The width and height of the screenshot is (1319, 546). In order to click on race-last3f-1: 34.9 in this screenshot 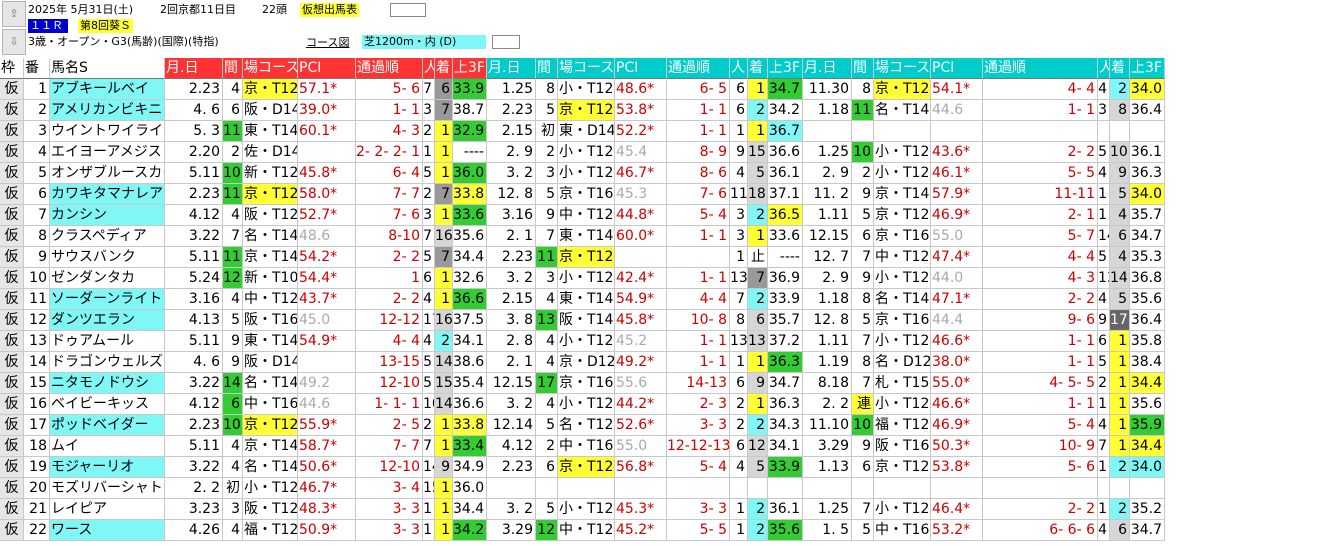, I will do `click(470, 467)`.